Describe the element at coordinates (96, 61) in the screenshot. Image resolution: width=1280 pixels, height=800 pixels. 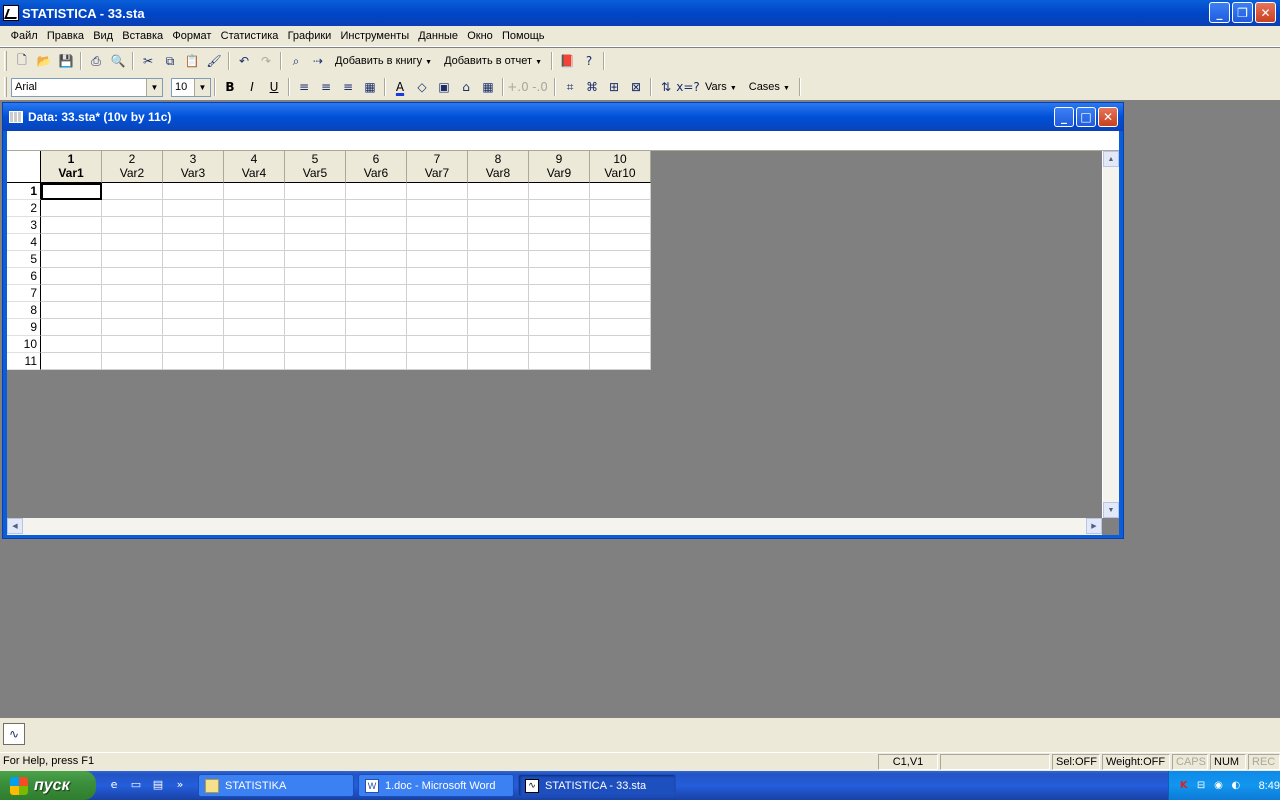
I see `print-icon: ⎙` at that location.